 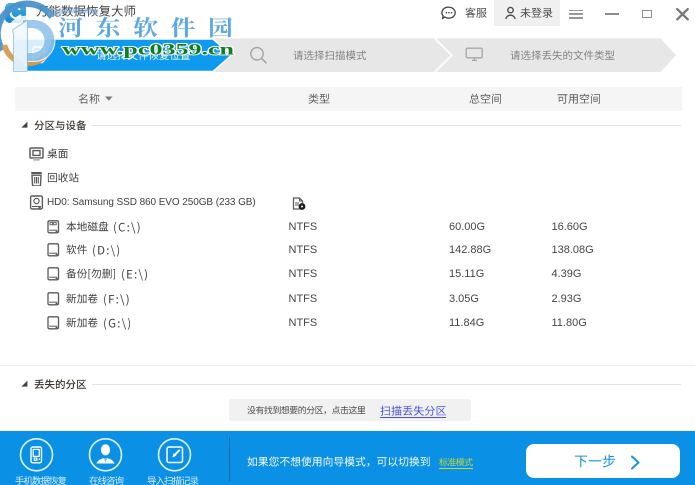 I want to click on svg-text: www.pc0359.cn, so click(x=148, y=49).